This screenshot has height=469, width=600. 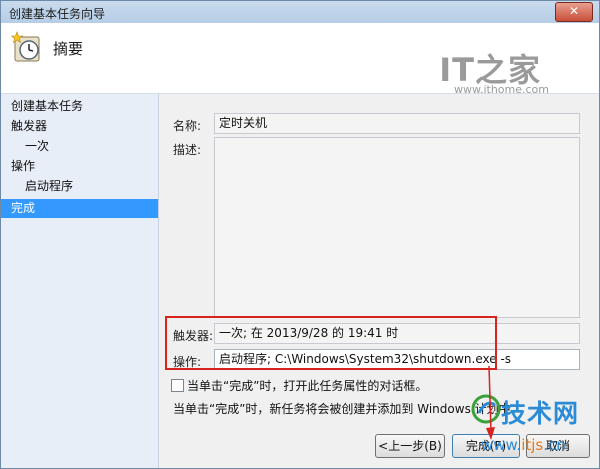 What do you see at coordinates (307, 385) in the screenshot?
I see `open-properties-checkbox-label: 当单击“完成”时，打开此任务属性的对话框。` at bounding box center [307, 385].